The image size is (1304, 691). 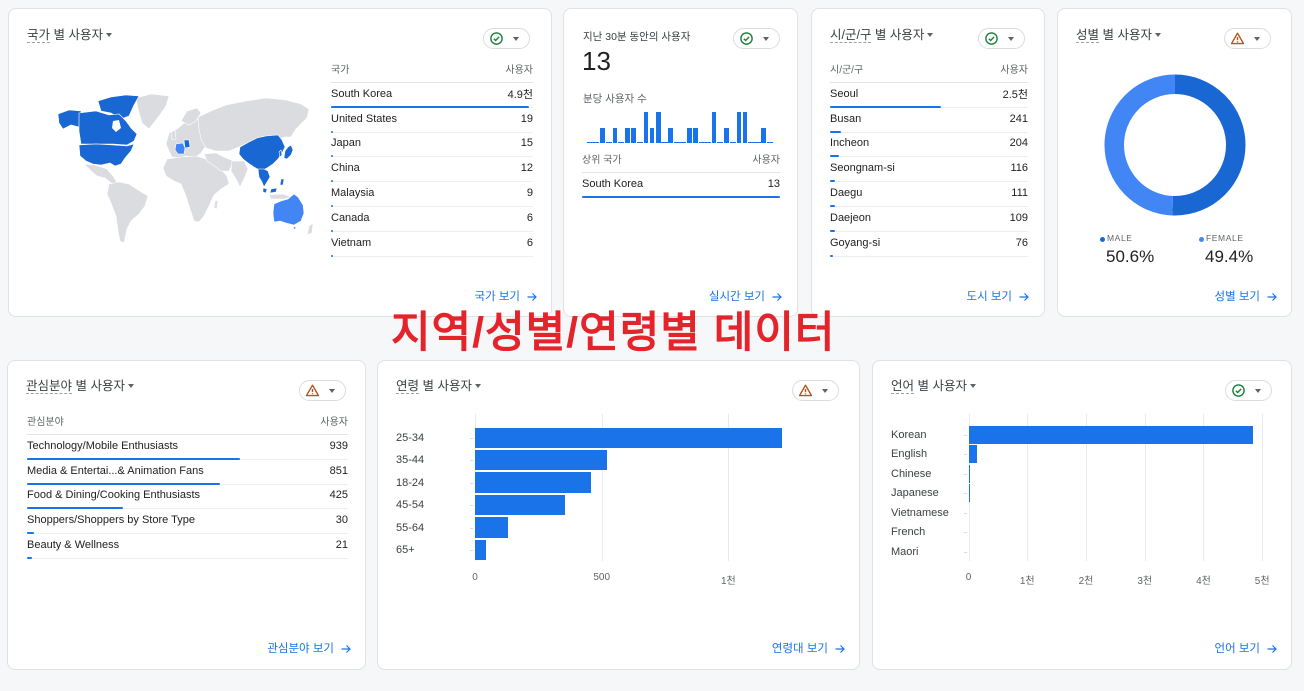 What do you see at coordinates (239, 174) in the screenshot?
I see `map-region-india` at bounding box center [239, 174].